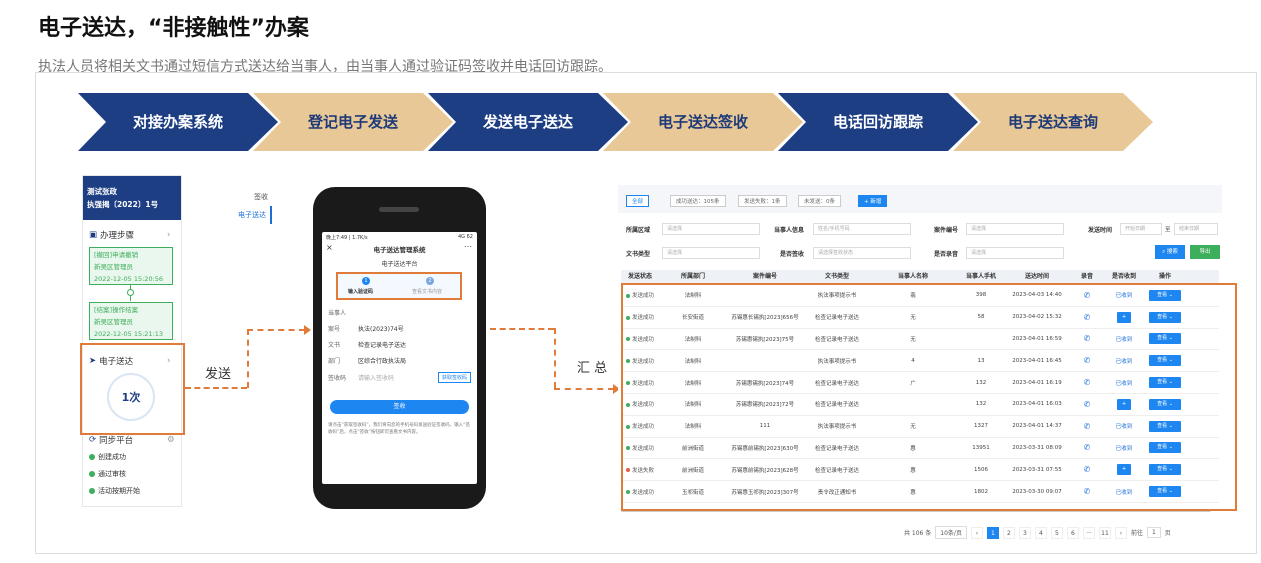 The image size is (1261, 563). Describe the element at coordinates (1196, 229) in the screenshot. I see `filter-time-end: 结束日期` at that location.